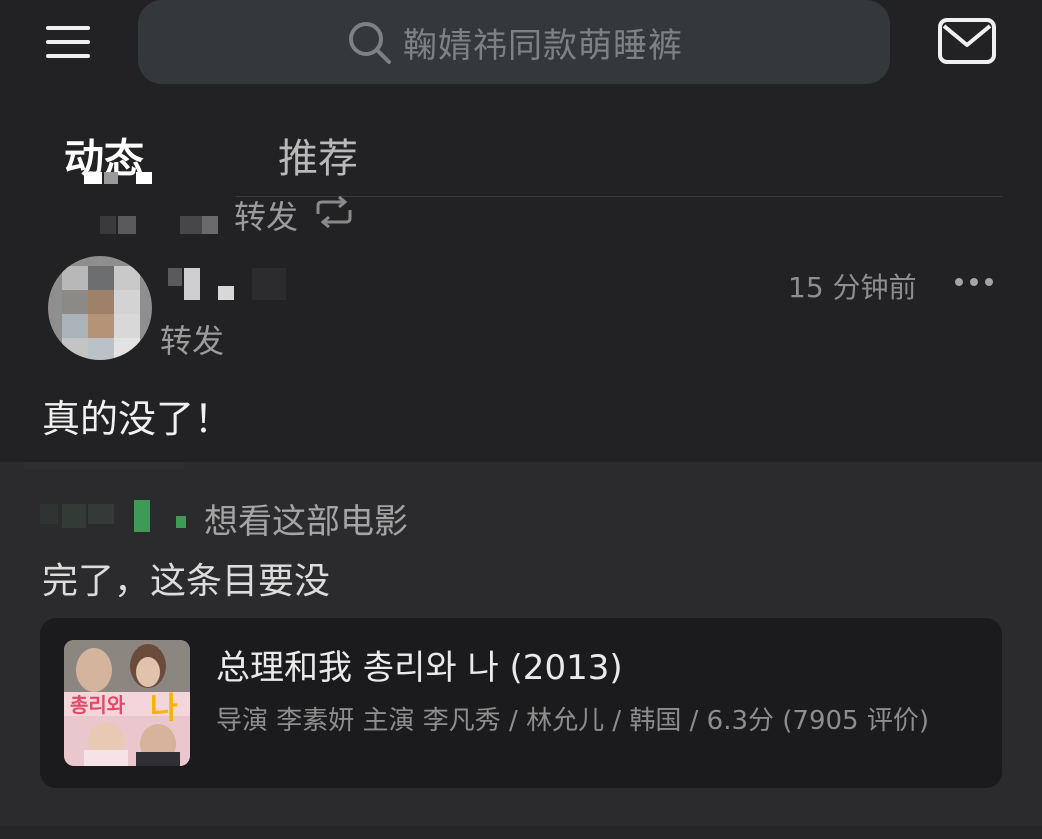  Describe the element at coordinates (186, 581) in the screenshot. I see `review-text: 完了，这条目要没` at that location.